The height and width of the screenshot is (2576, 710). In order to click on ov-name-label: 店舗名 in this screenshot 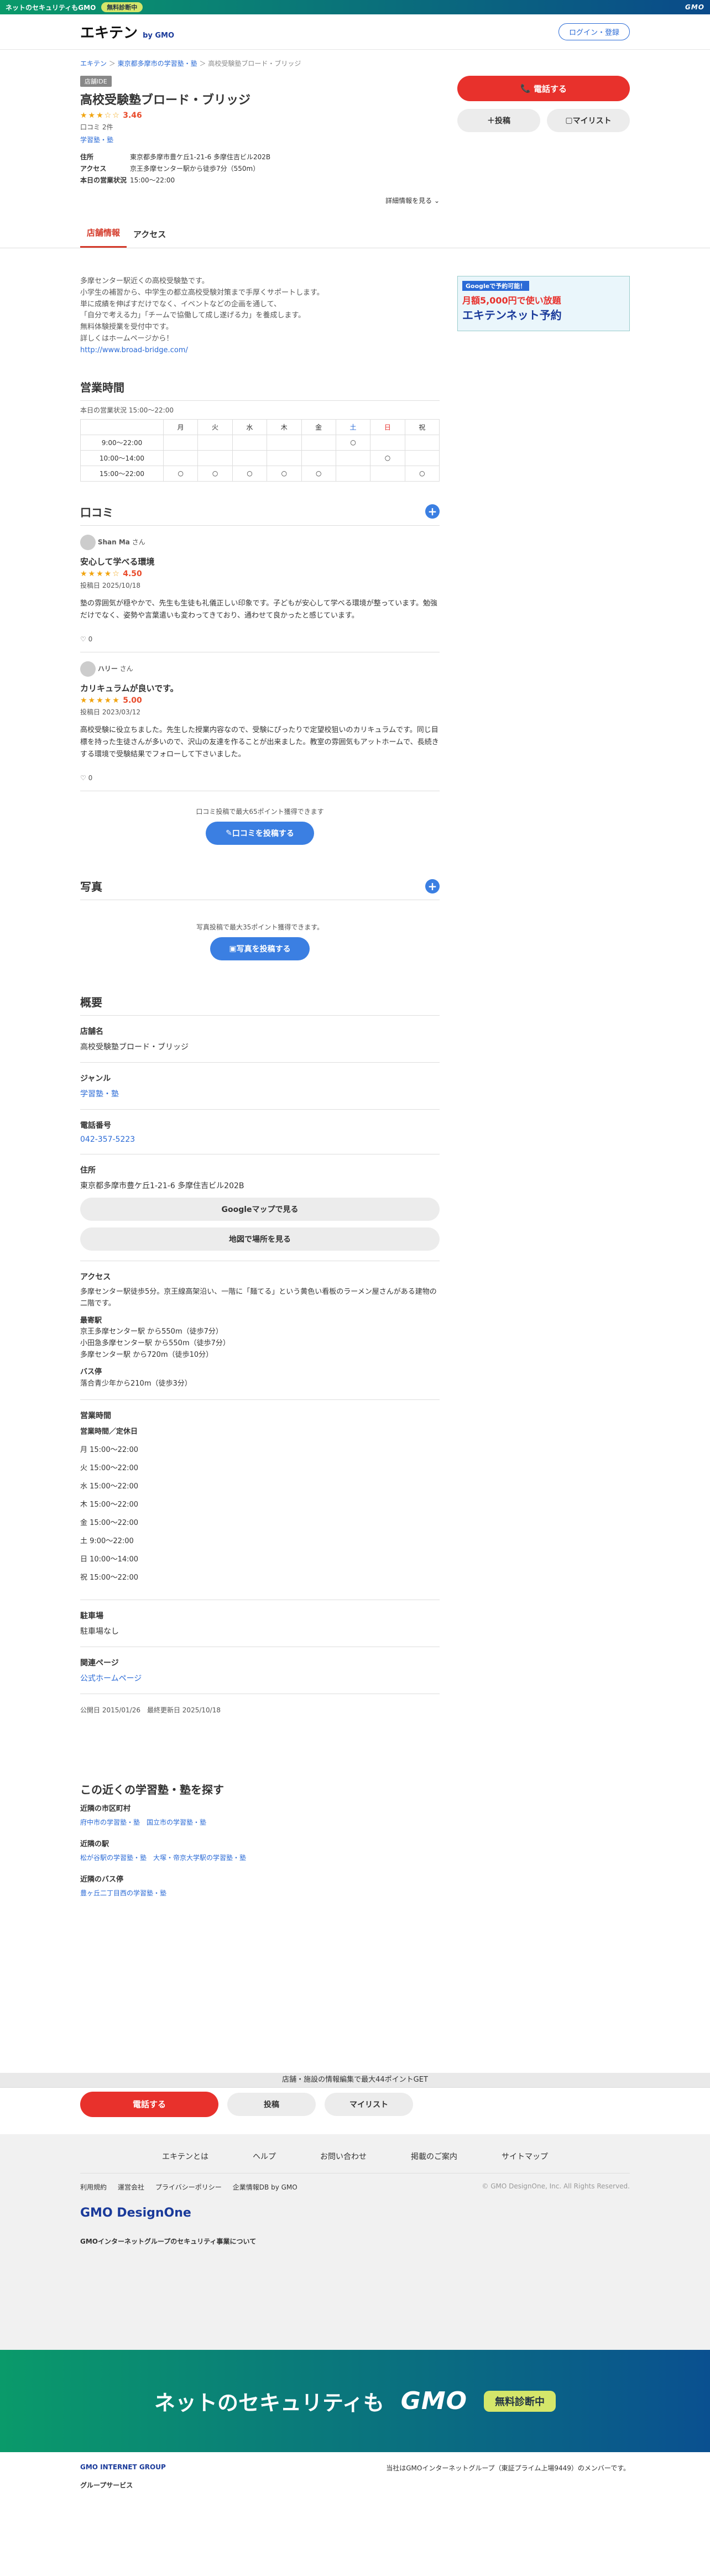, I will do `click(92, 1032)`.